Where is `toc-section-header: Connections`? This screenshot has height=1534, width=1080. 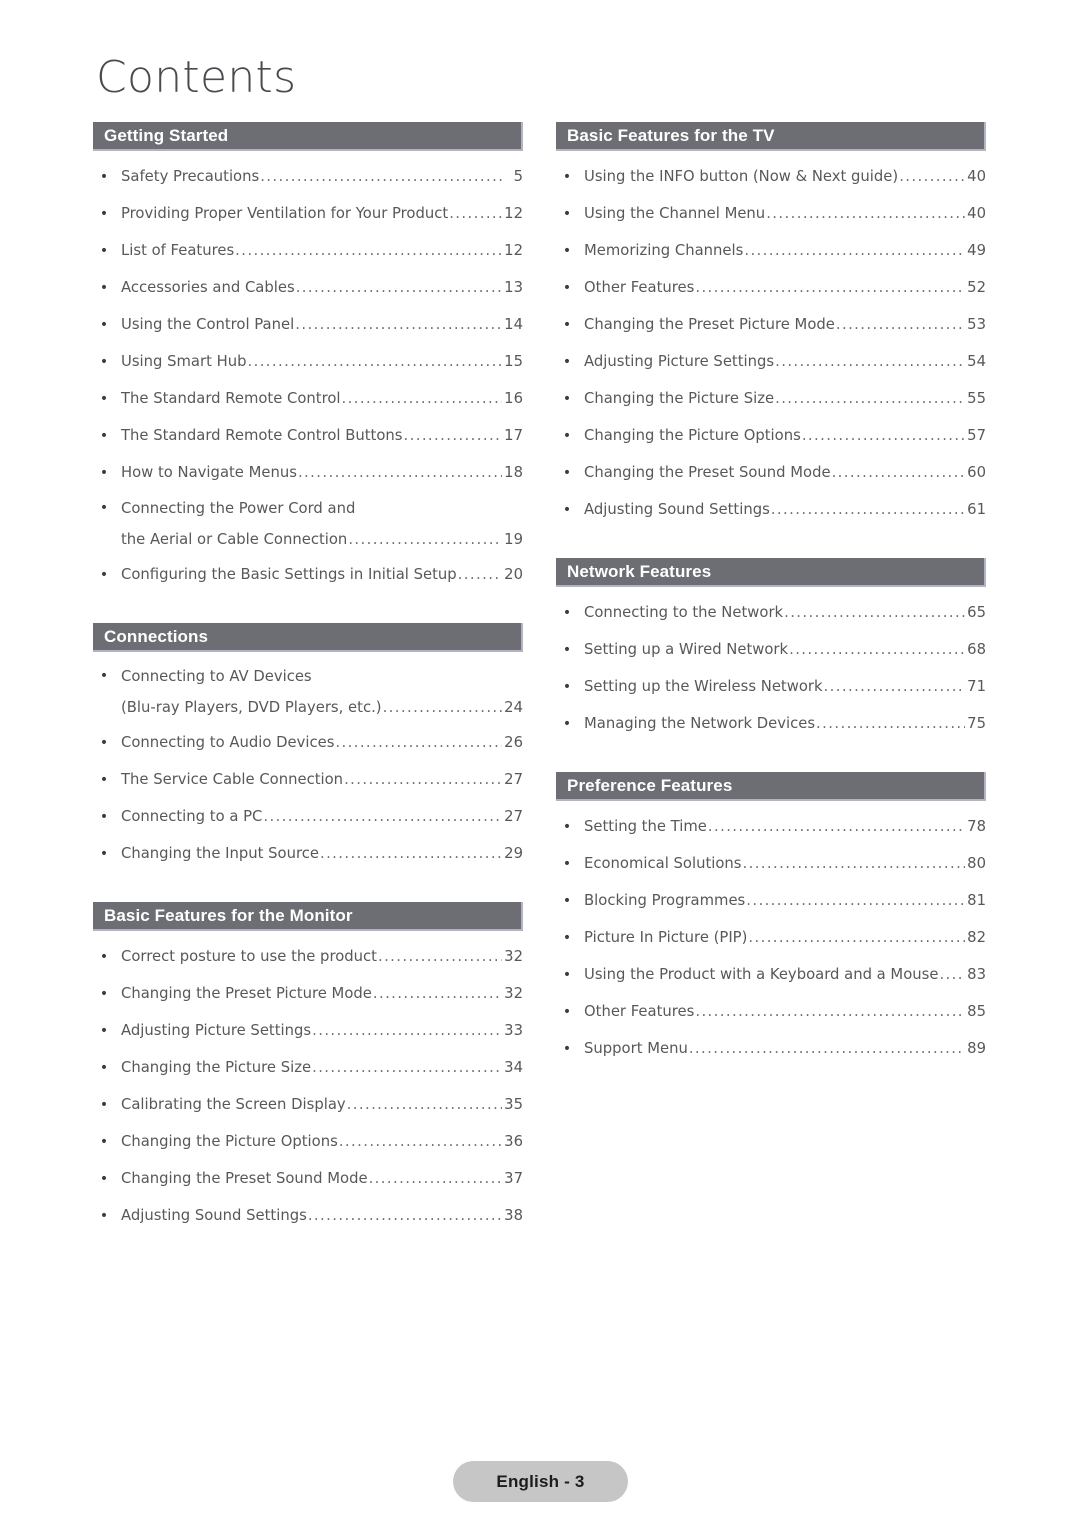 toc-section-header: Connections is located at coordinates (308, 637).